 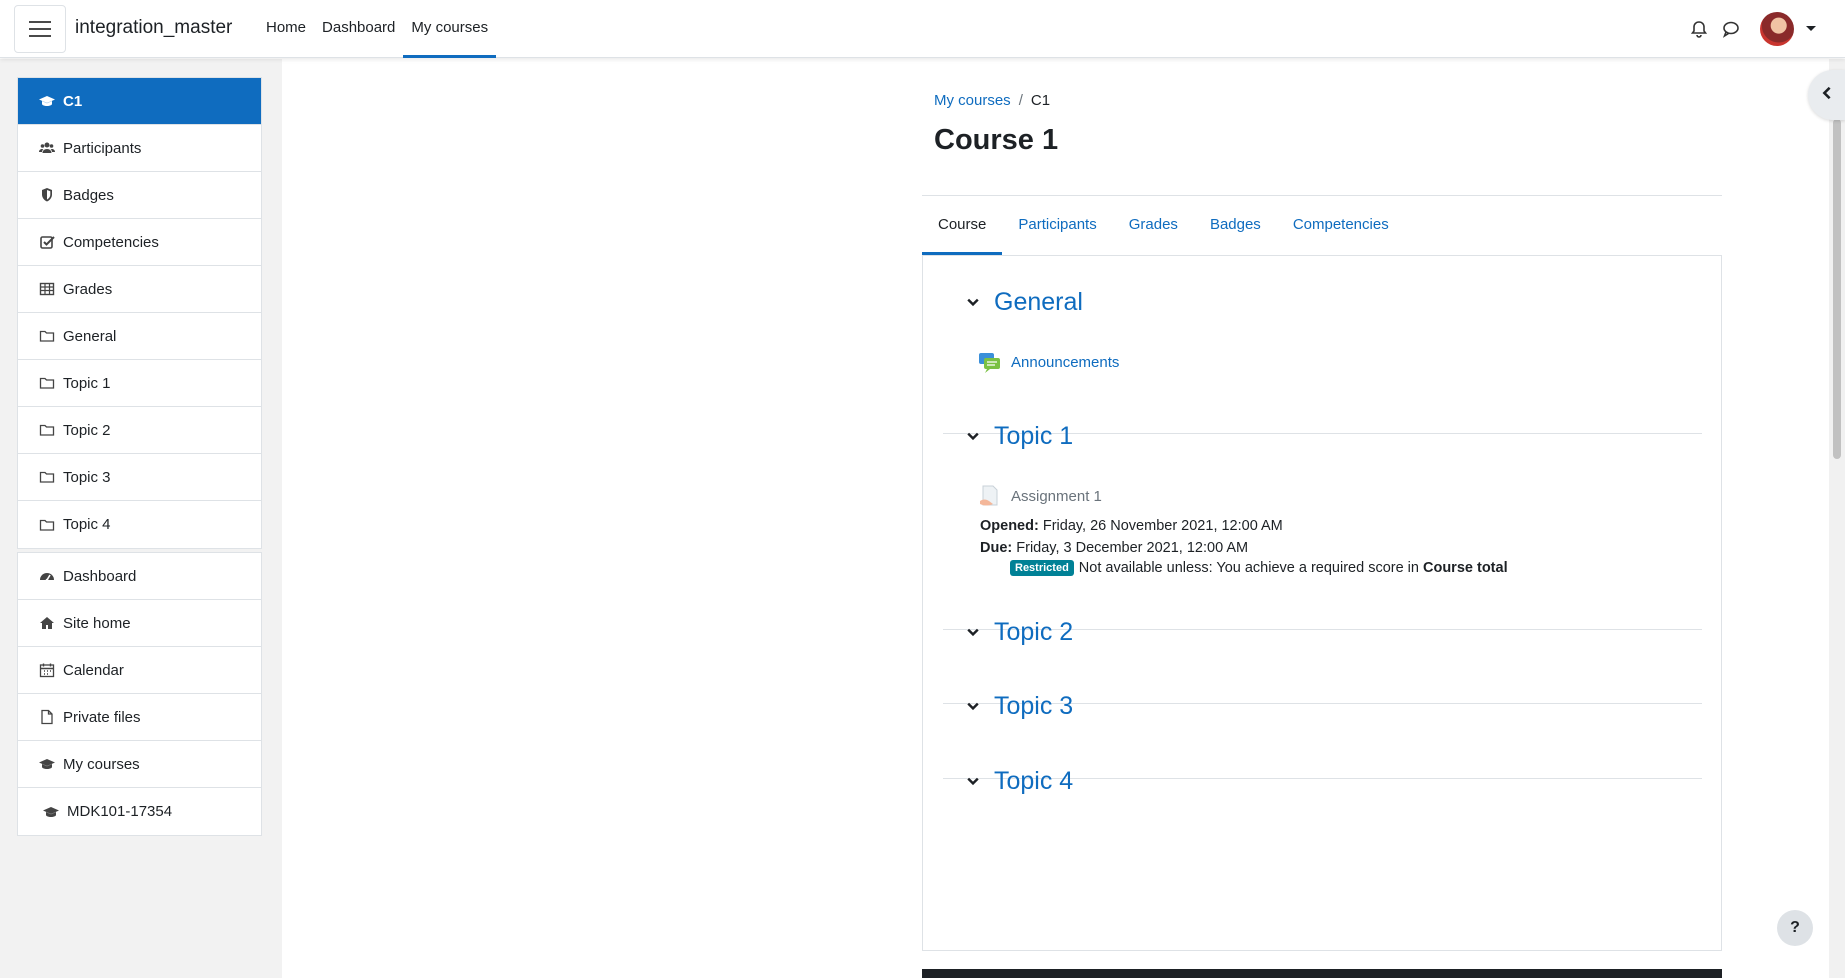 I want to click on drawer-item-label: C1, so click(x=73, y=101).